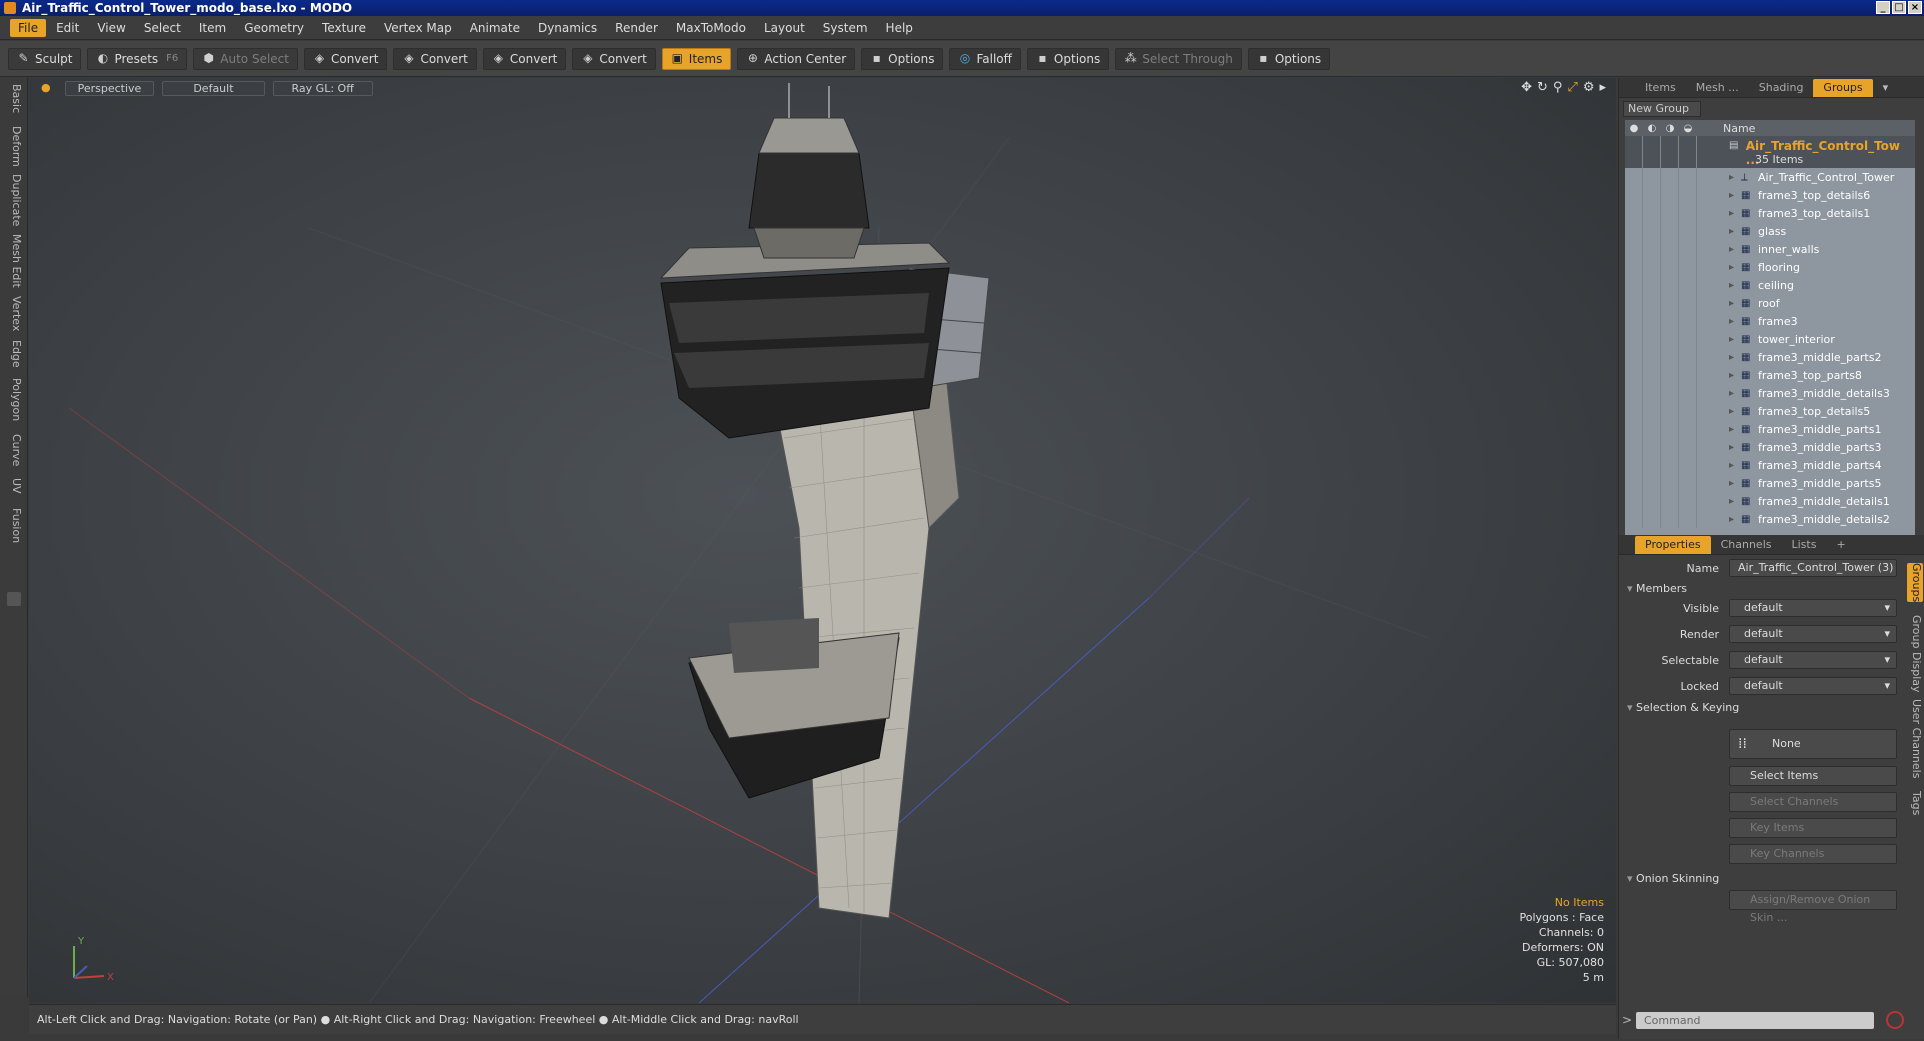  I want to click on group-member-row: ▸ ▦ frame3_top_parts8, so click(1770, 375).